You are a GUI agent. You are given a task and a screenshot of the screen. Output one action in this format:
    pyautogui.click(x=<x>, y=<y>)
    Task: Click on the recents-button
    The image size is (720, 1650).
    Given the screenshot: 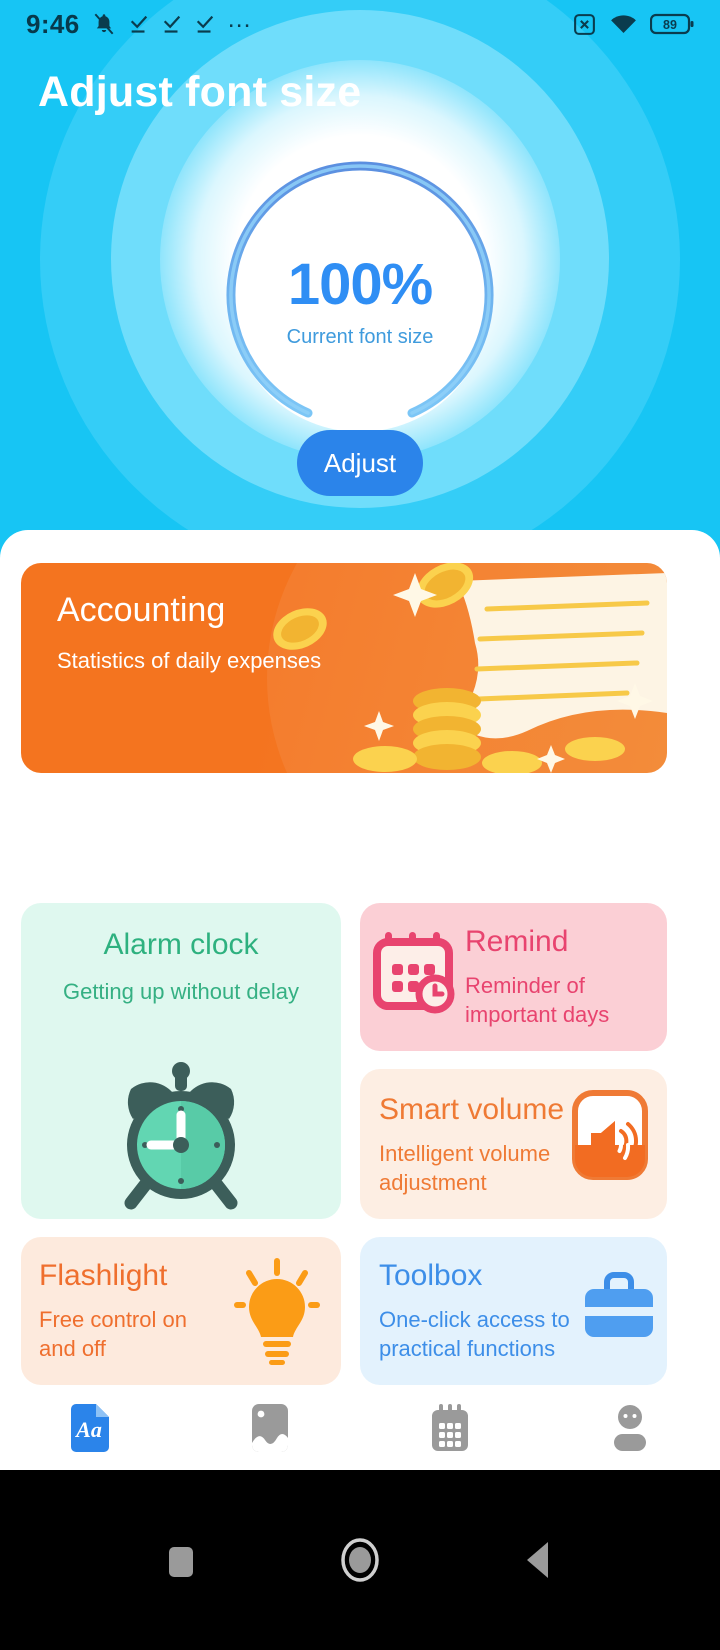 What is the action you would take?
    pyautogui.click(x=181, y=1560)
    